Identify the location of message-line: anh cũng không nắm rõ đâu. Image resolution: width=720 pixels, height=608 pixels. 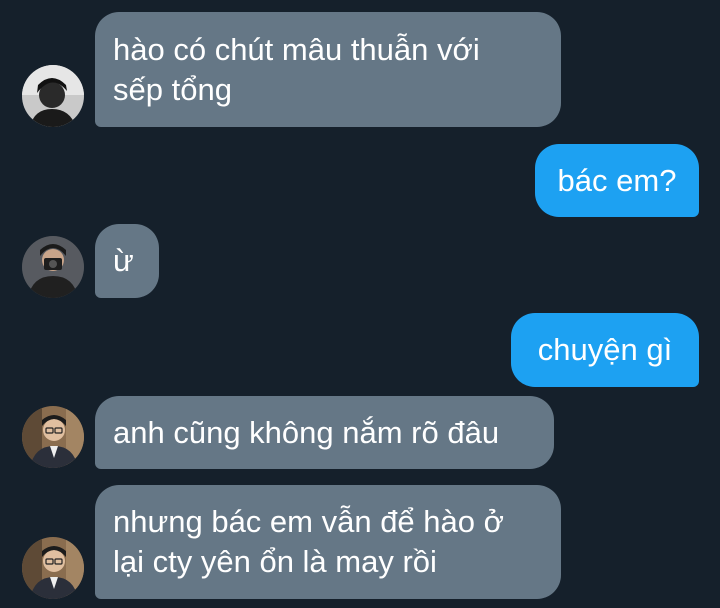
(306, 432).